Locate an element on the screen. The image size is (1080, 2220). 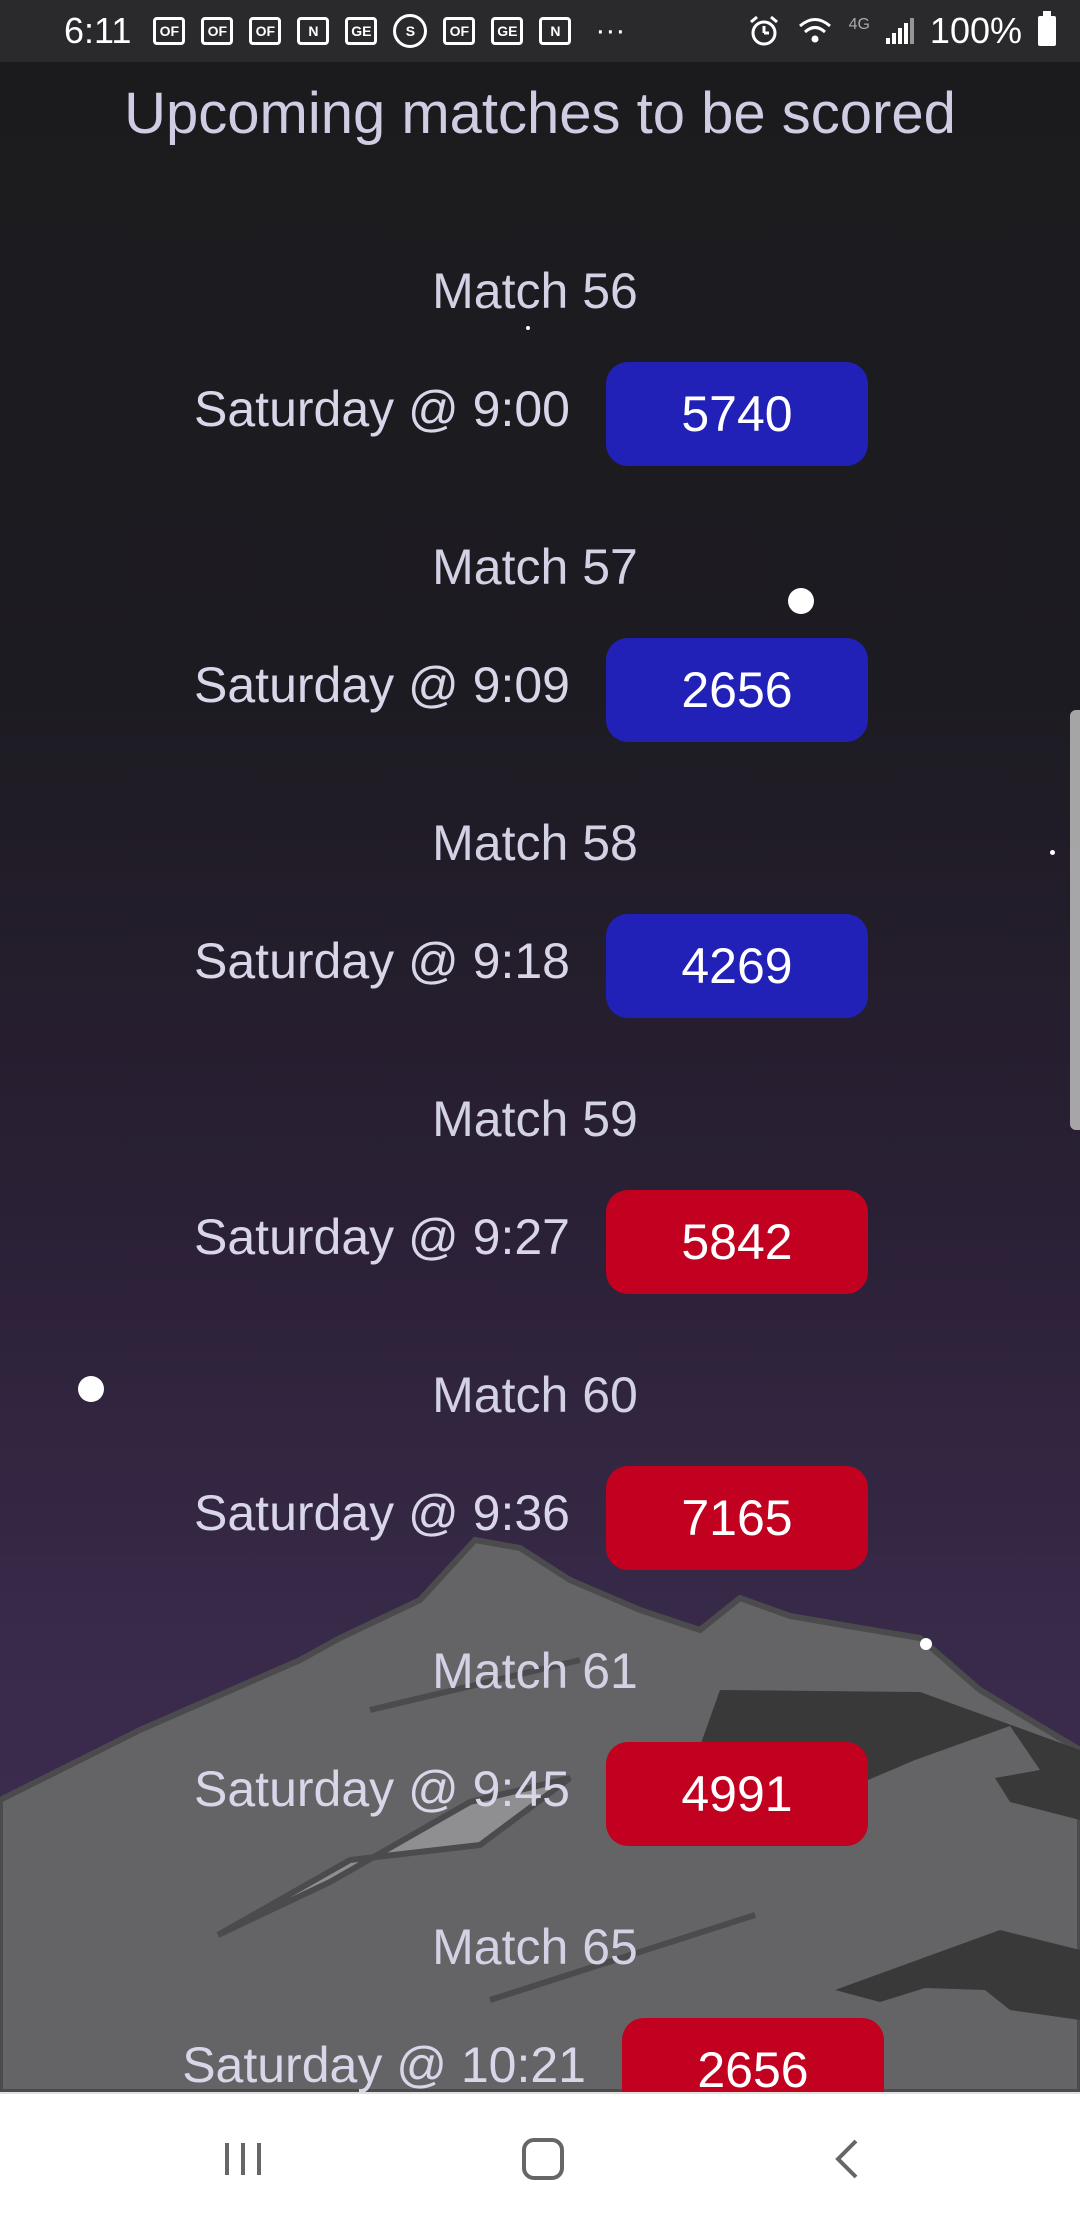
match-time: Saturday @ 9:36 is located at coordinates (382, 1513).